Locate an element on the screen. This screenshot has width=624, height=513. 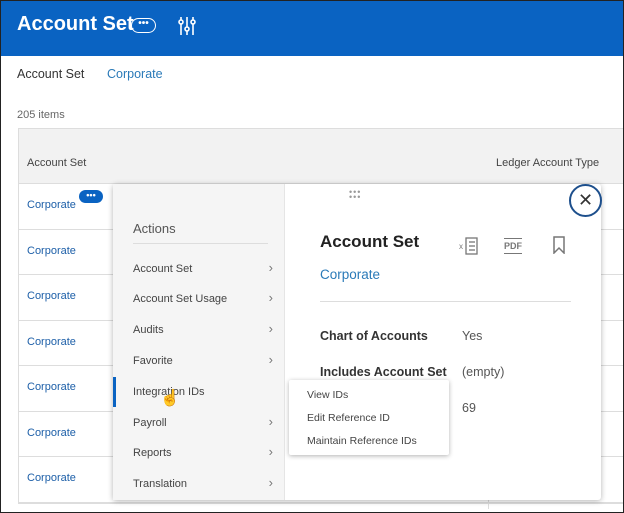
details-title: Account Set is located at coordinates (370, 241).